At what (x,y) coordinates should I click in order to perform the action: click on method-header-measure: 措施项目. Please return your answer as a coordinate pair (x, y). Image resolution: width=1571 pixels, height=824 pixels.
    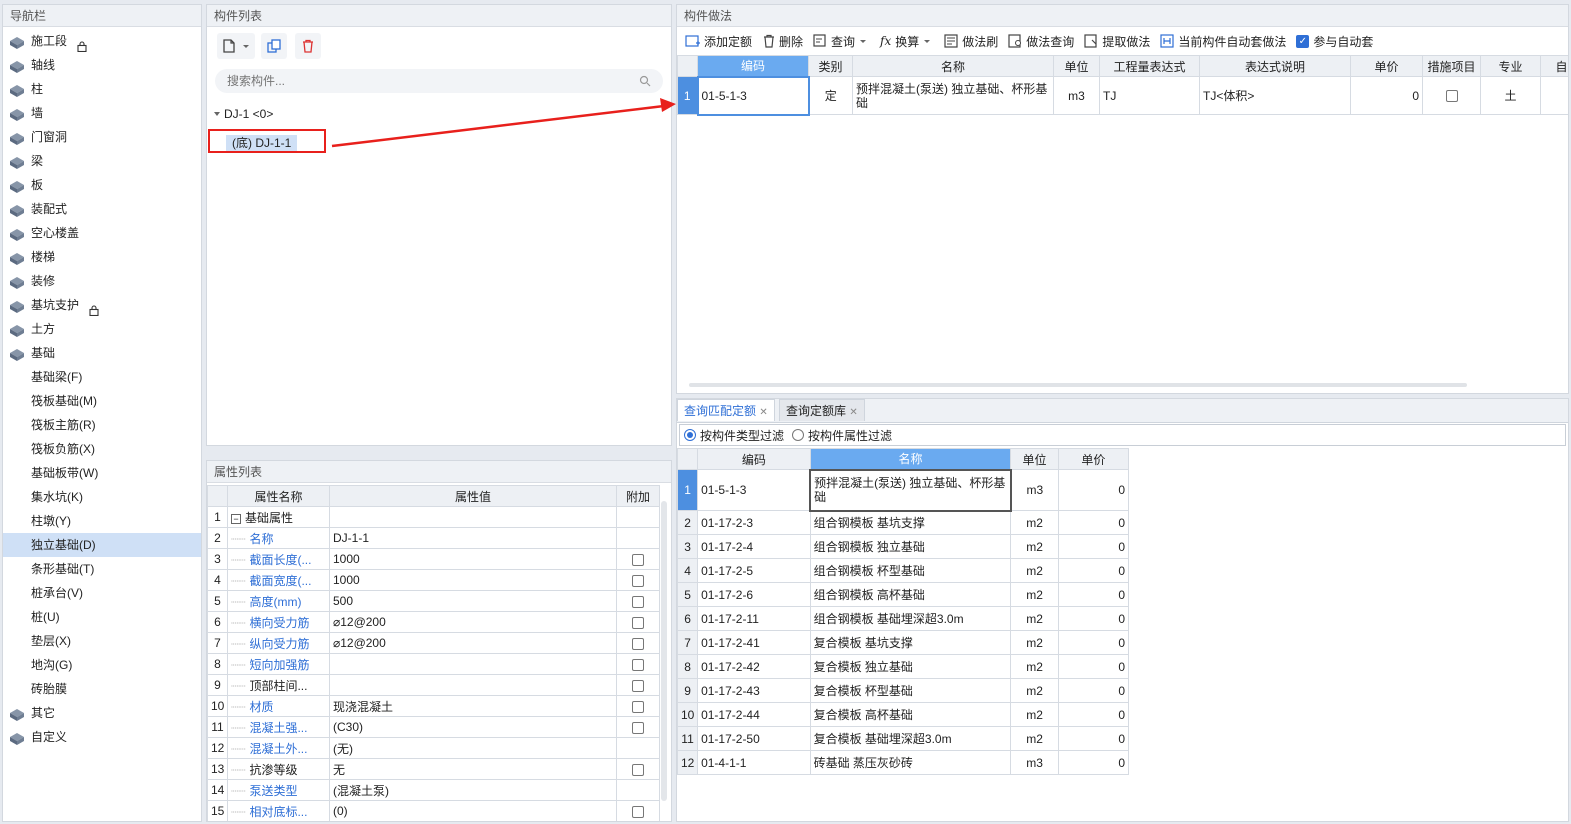
    Looking at the image, I should click on (1451, 66).